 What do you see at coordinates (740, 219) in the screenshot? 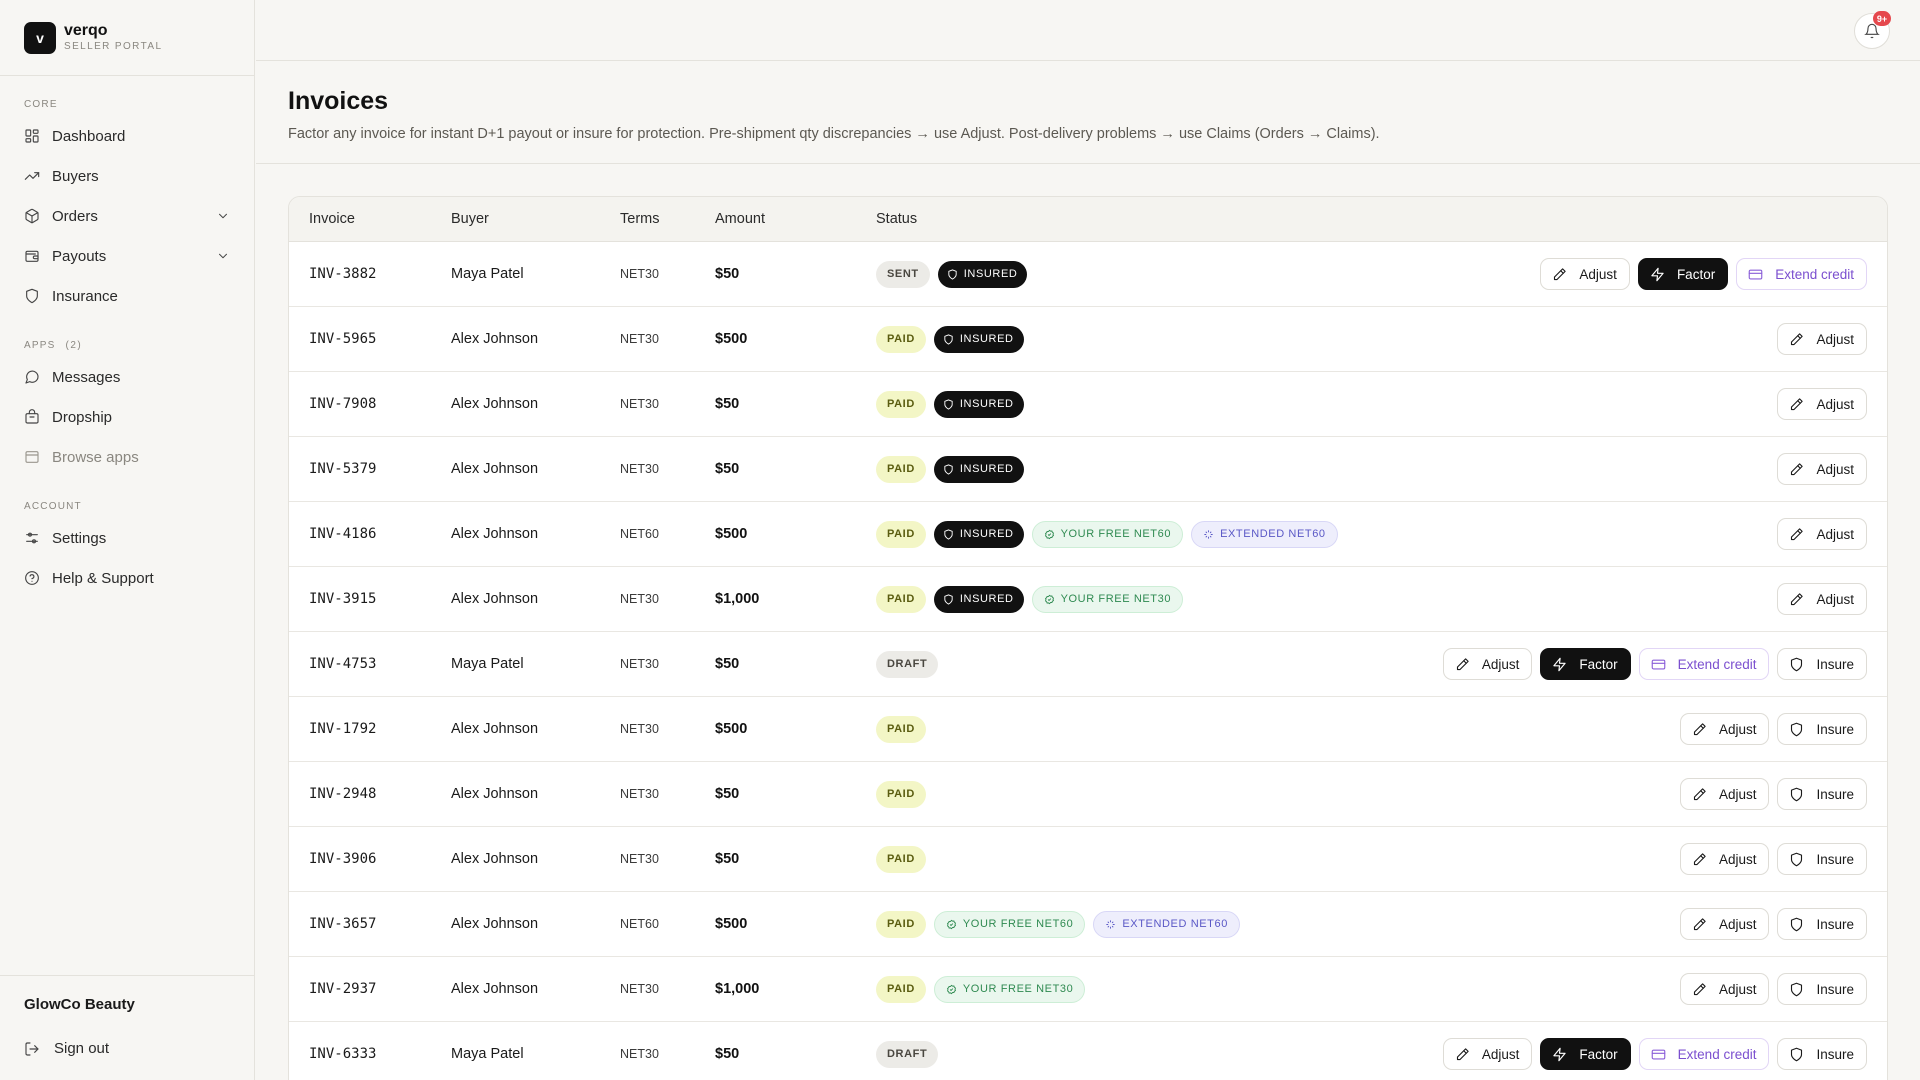
I see `column-header-amount: Amount` at bounding box center [740, 219].